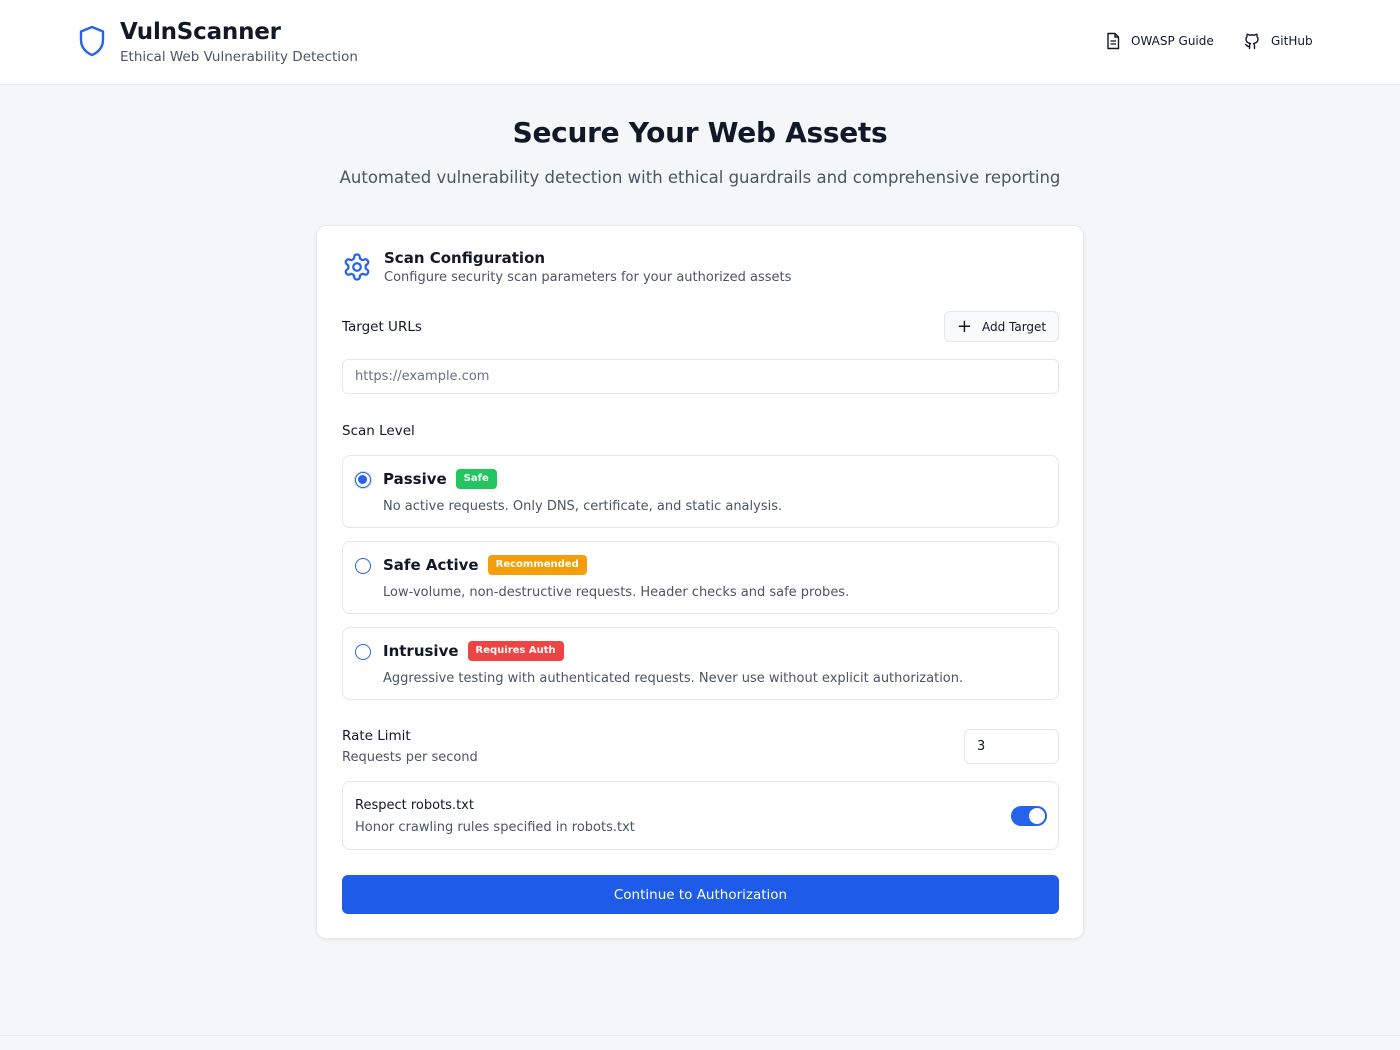 This screenshot has width=1400, height=1050. What do you see at coordinates (964, 326) in the screenshot?
I see `plus-icon: +` at bounding box center [964, 326].